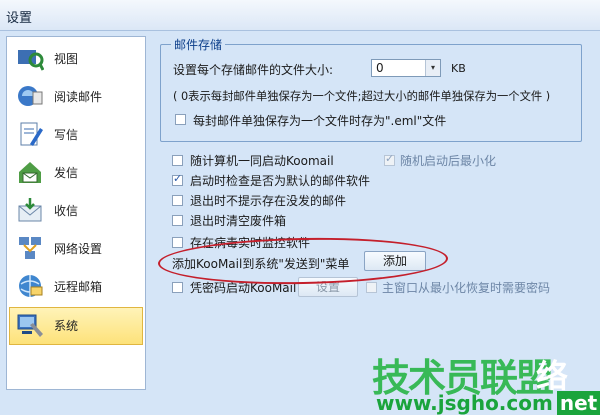 The width and height of the screenshot is (600, 415). What do you see at coordinates (180, 119) in the screenshot?
I see `separate-eml-checkbox` at bounding box center [180, 119].